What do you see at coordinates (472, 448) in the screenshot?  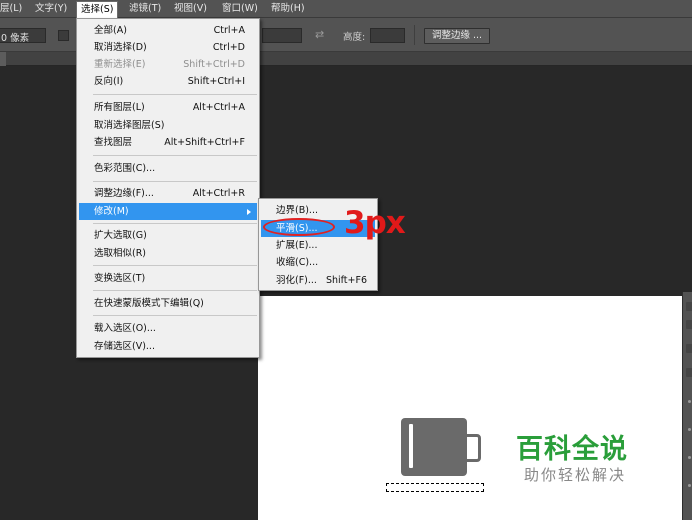 I see `mug-handle` at bounding box center [472, 448].